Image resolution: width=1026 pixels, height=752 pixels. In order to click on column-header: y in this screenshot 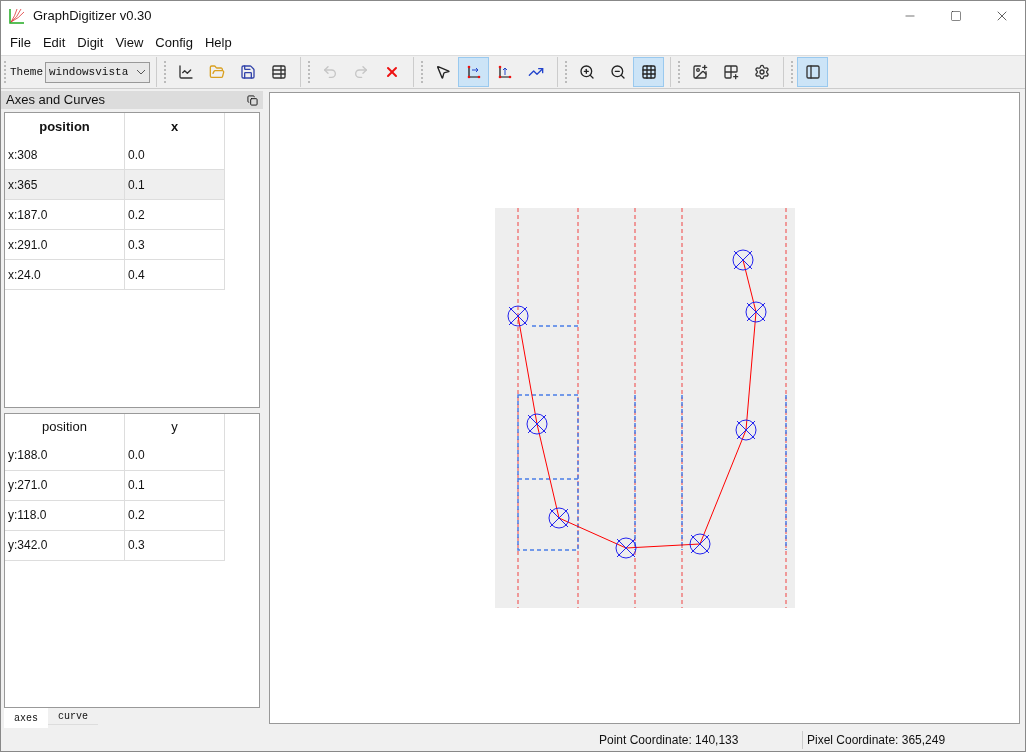, I will do `click(175, 427)`.